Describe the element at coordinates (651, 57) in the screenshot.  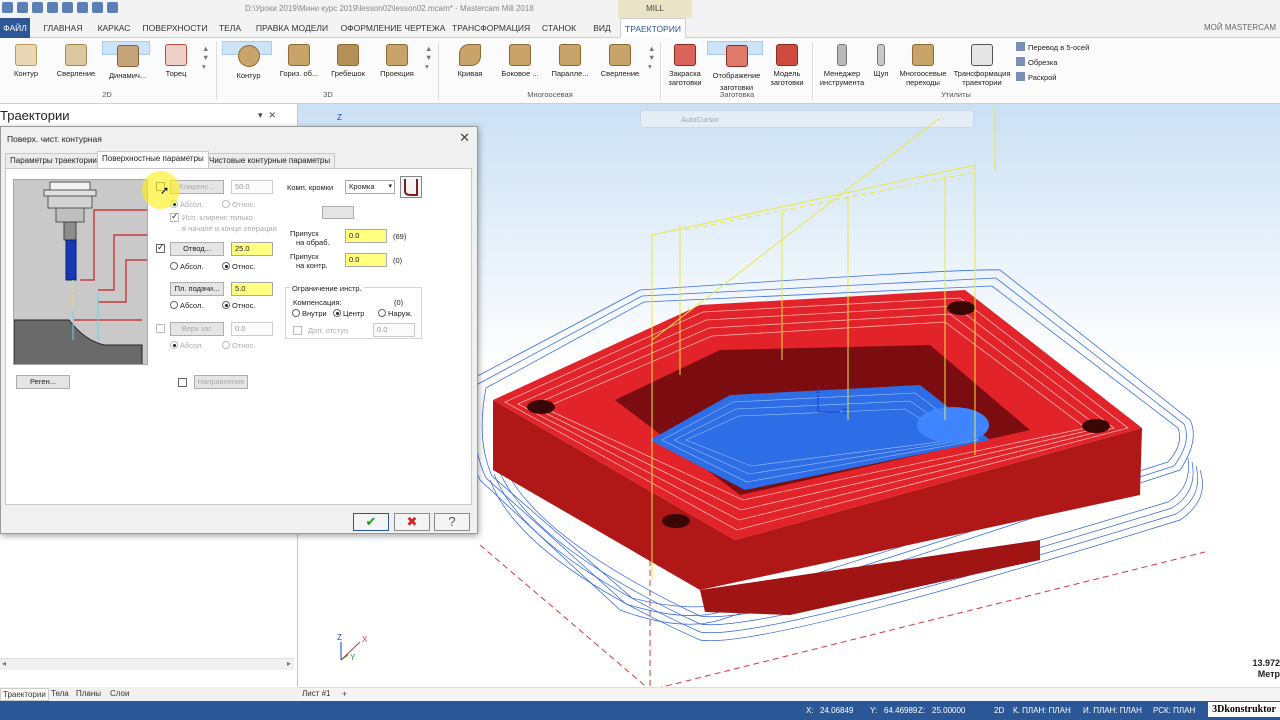
I see `gallery-scroll-multi: ▲ ▼ ▾` at that location.